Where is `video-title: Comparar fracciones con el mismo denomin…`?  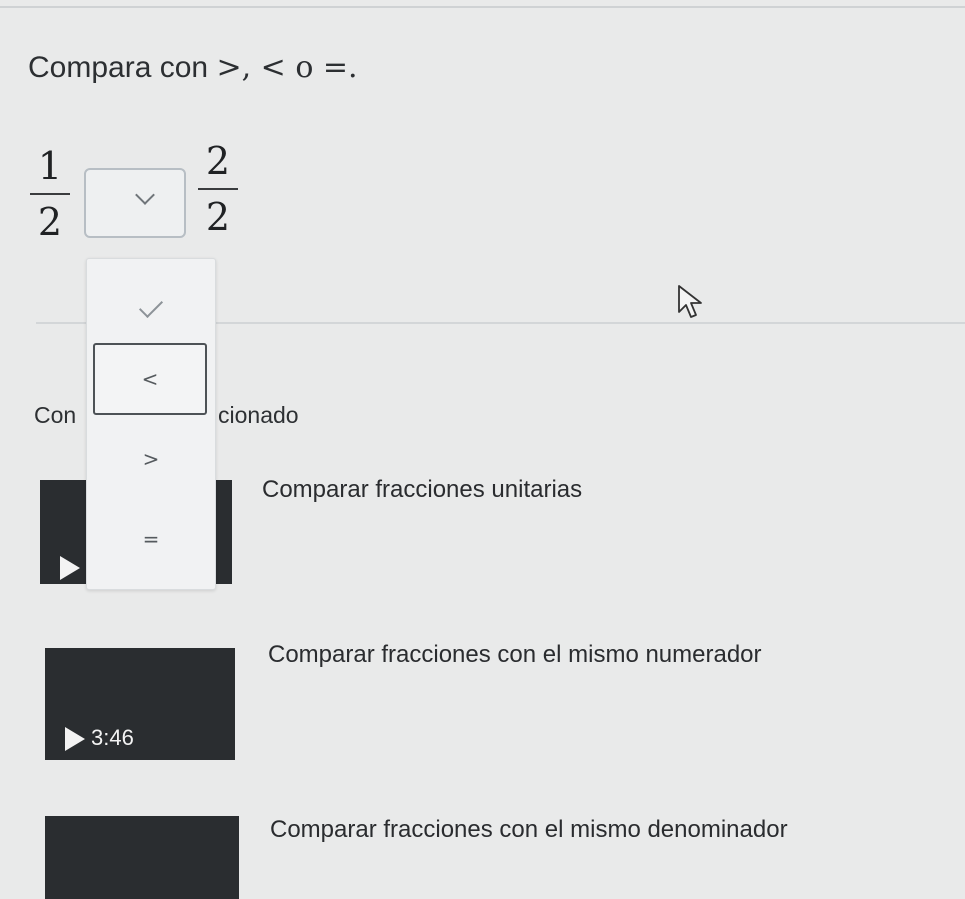
video-title: Comparar fracciones con el mismo denomin… is located at coordinates (529, 830).